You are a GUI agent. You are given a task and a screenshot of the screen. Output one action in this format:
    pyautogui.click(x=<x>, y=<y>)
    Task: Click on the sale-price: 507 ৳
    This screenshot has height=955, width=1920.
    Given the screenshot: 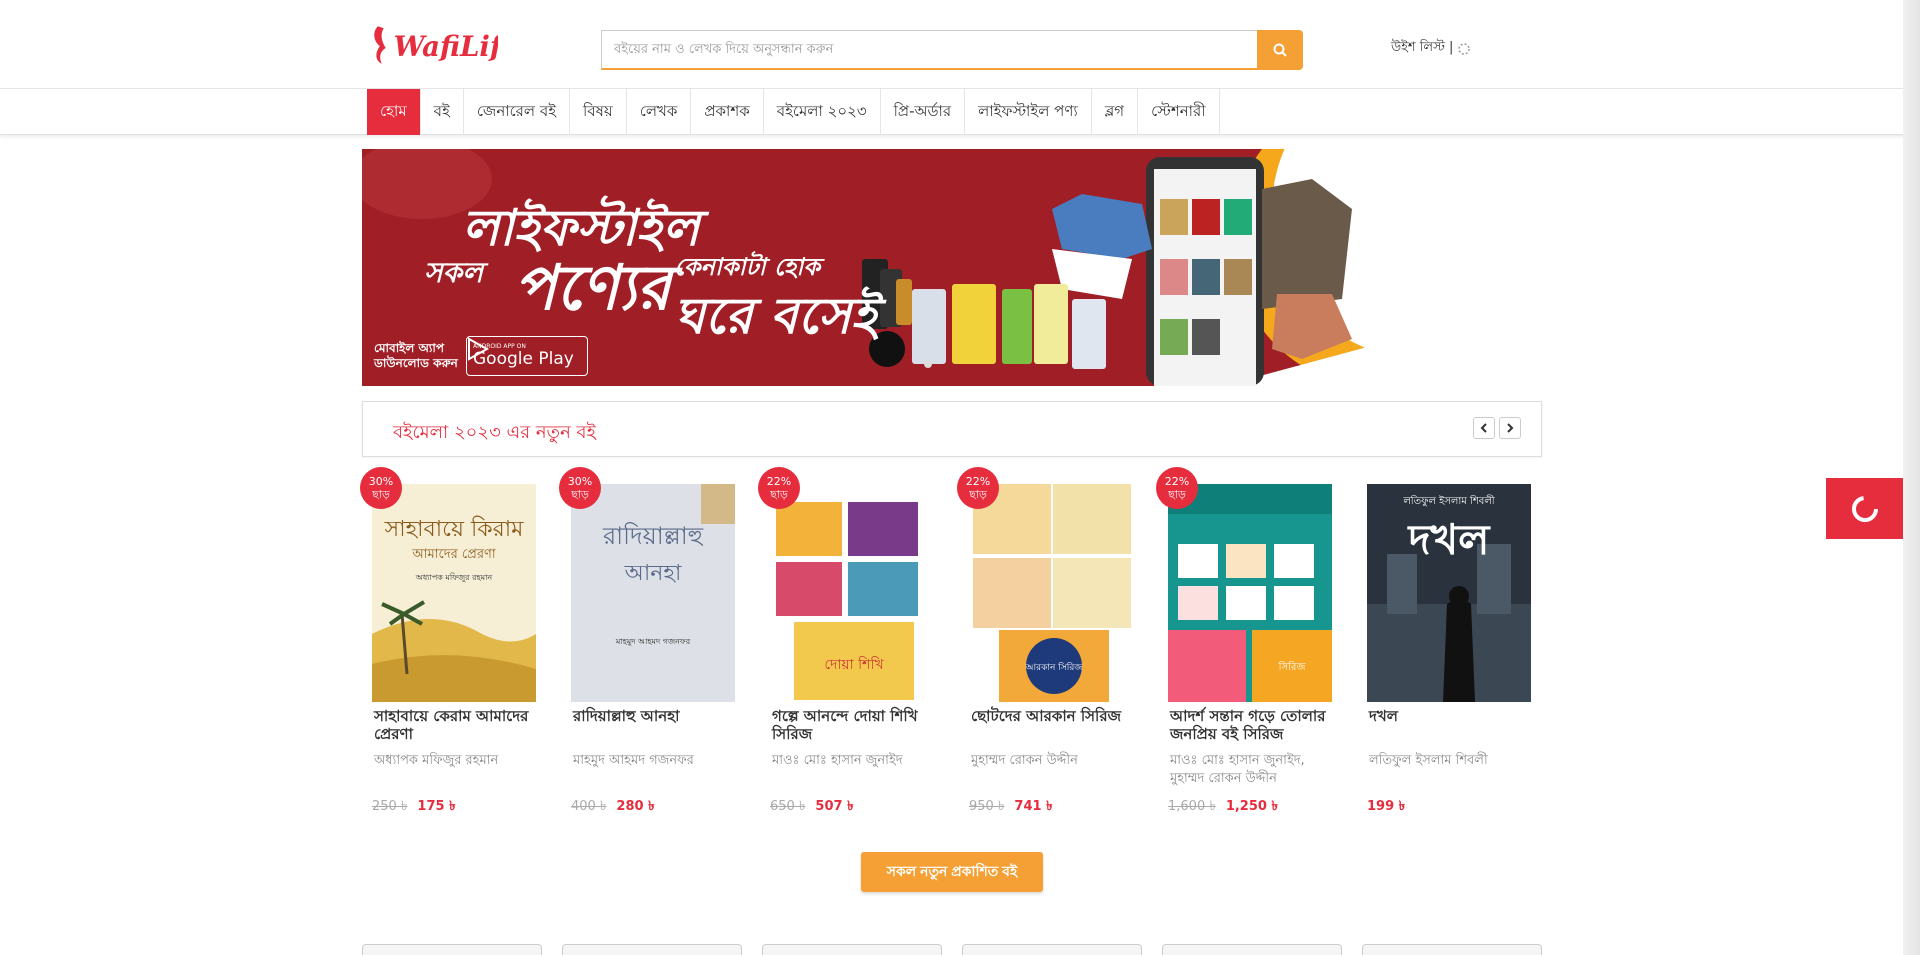 What is the action you would take?
    pyautogui.click(x=834, y=806)
    